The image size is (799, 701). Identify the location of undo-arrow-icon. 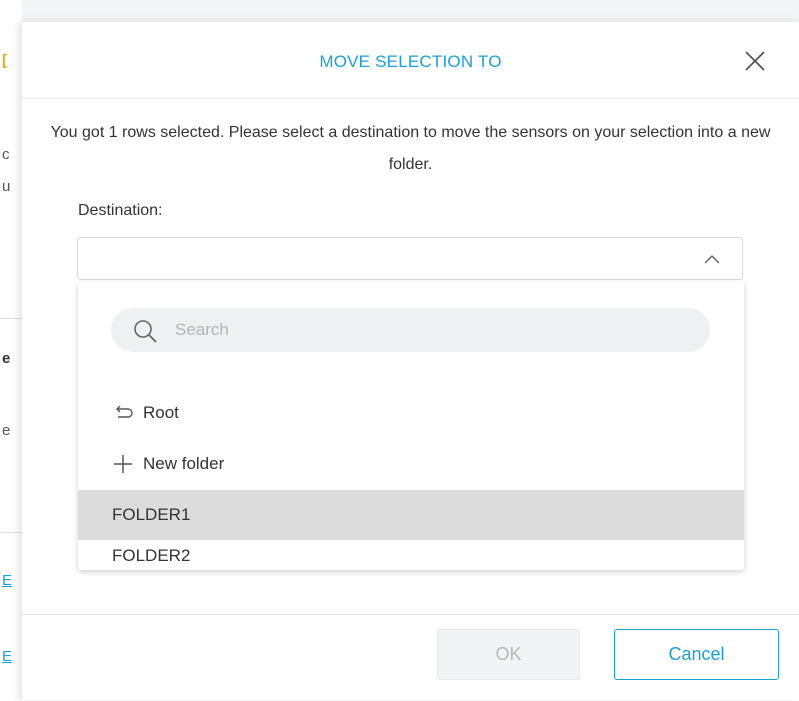
(124, 411).